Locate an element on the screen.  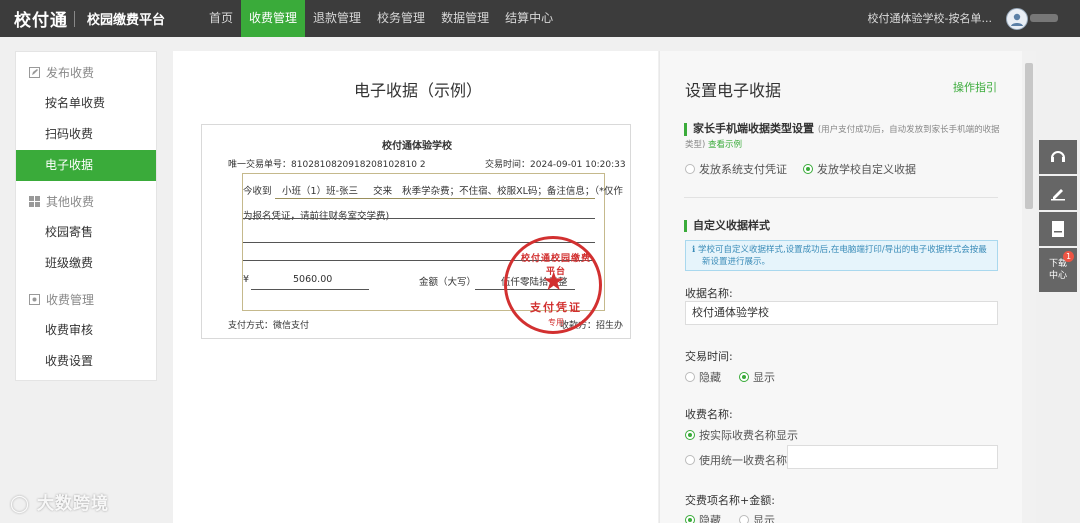
radio-show-items is located at coordinates (744, 519).